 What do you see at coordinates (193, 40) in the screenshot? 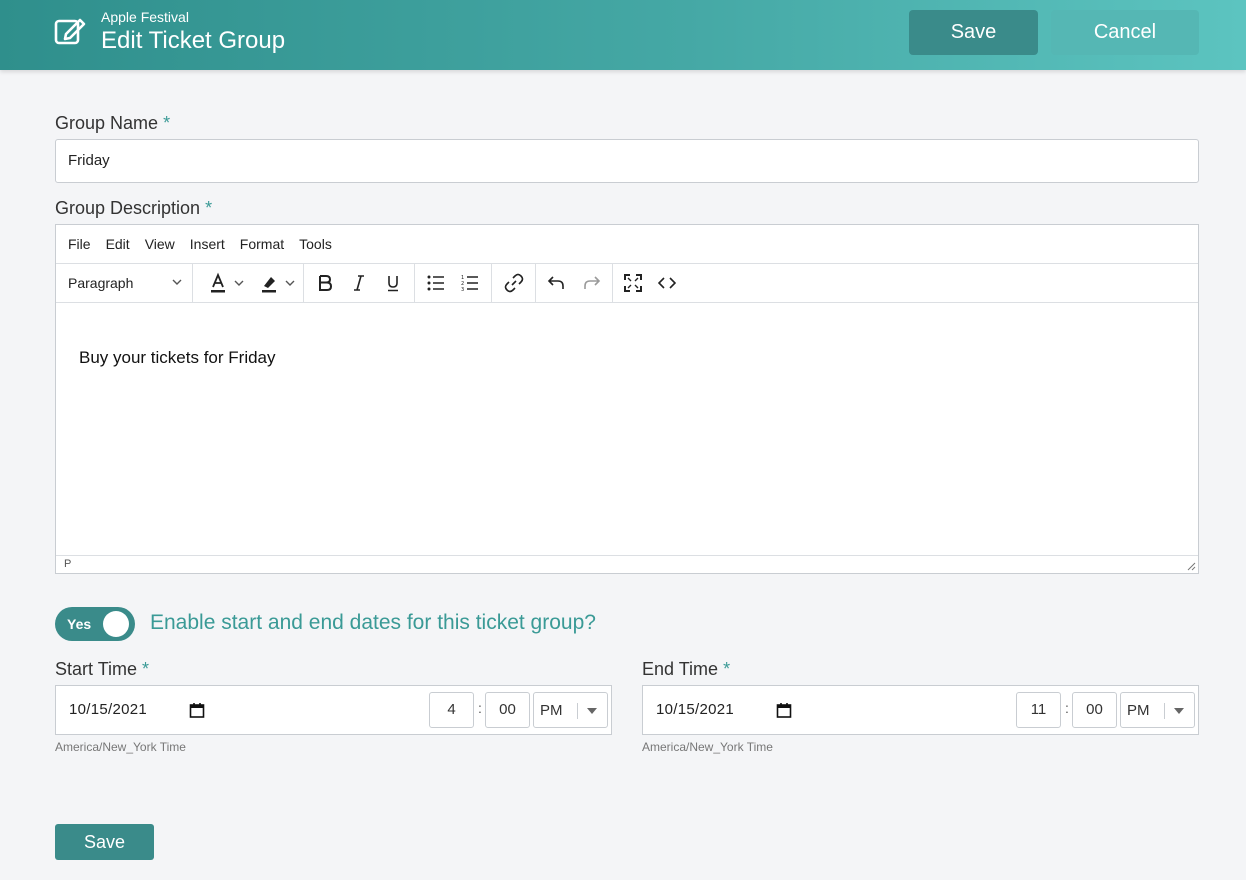
I see `page-title: Edit Ticket Group` at bounding box center [193, 40].